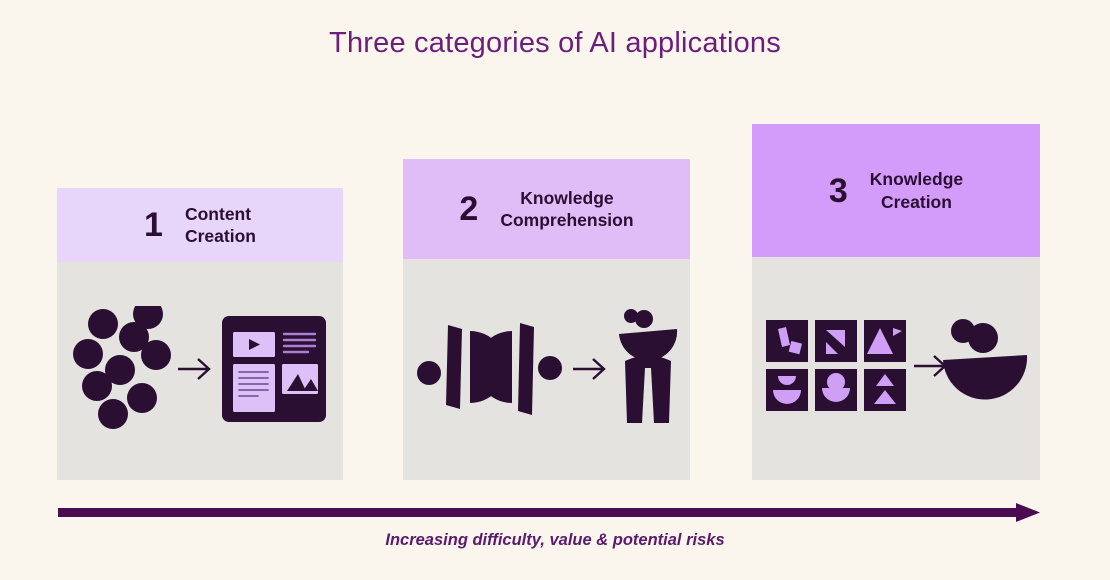 The width and height of the screenshot is (1110, 580). I want to click on card-1-illustration, so click(199, 367).